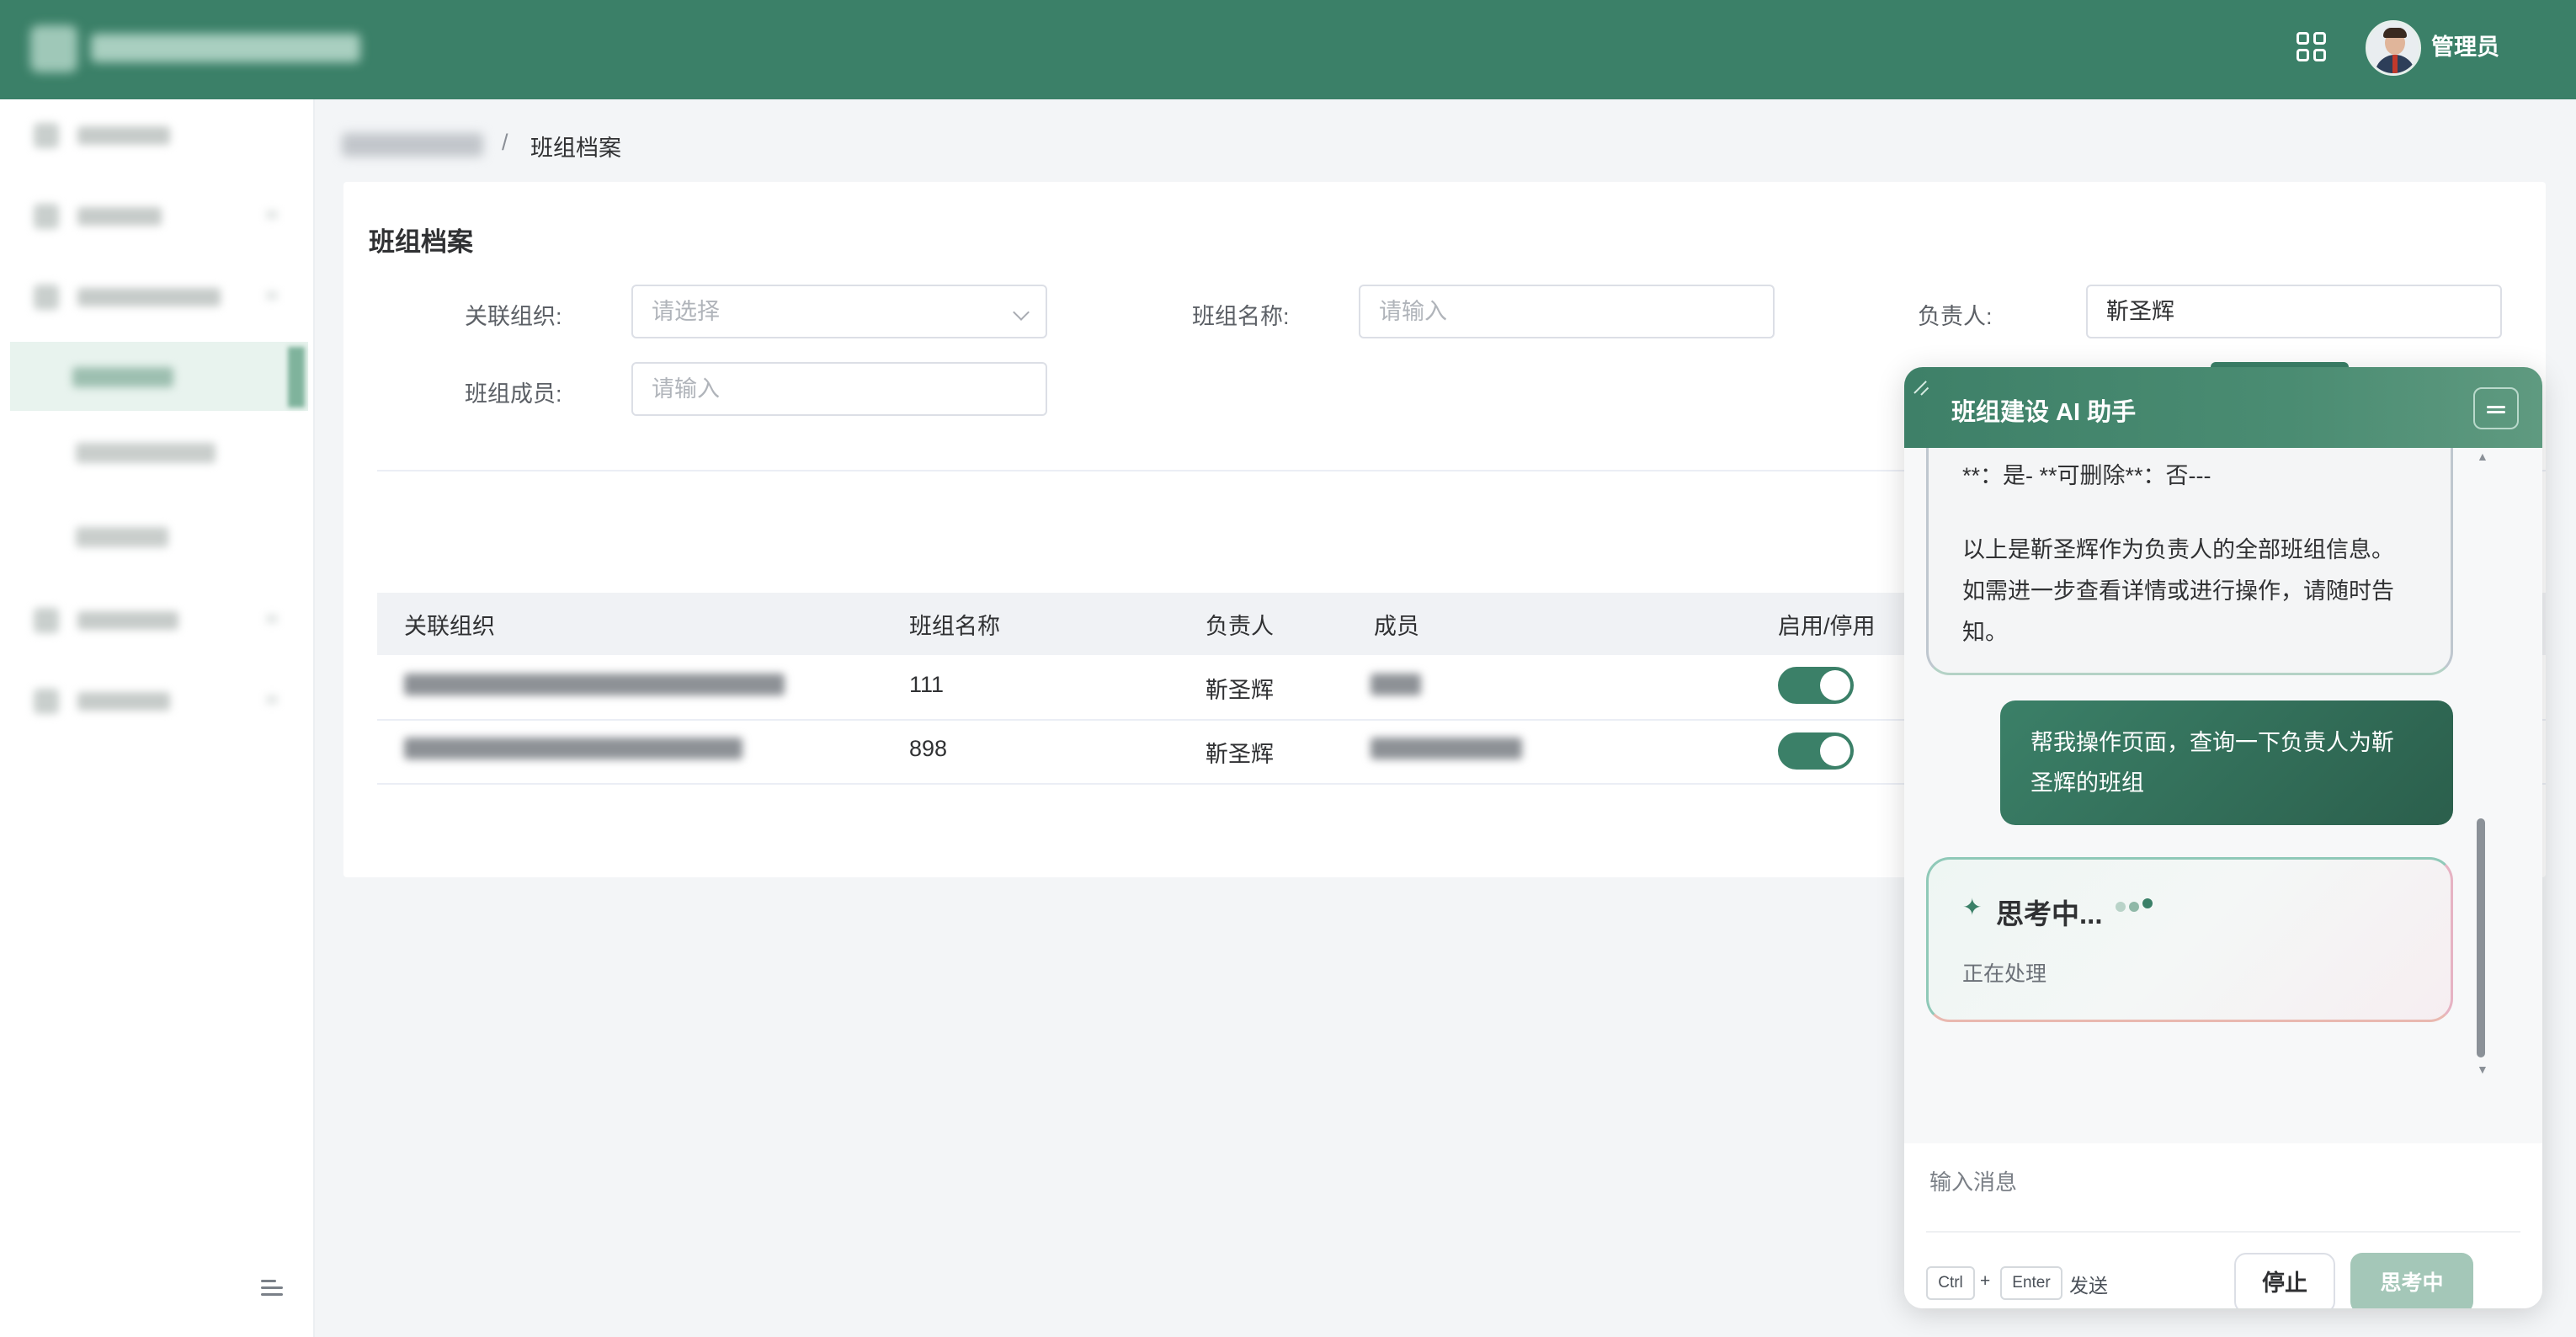 Image resolution: width=2576 pixels, height=1337 pixels. What do you see at coordinates (1567, 312) in the screenshot?
I see `team-name-input: 请输入` at bounding box center [1567, 312].